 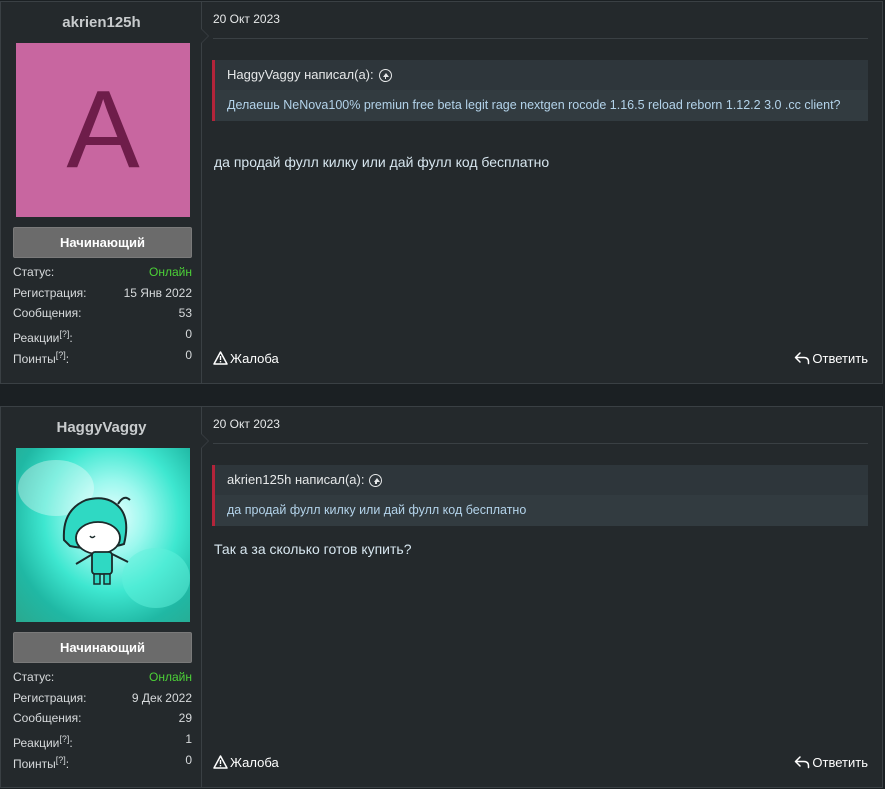 I want to click on stat-reactions: Реакции[?]: 0, so click(x=102, y=334).